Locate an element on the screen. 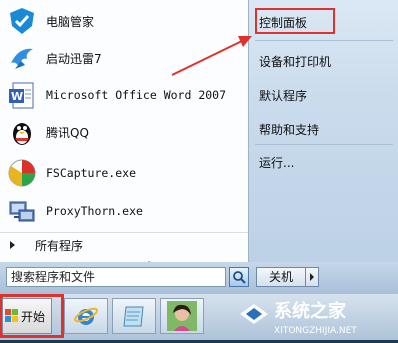  shutdown-options-button is located at coordinates (312, 277).